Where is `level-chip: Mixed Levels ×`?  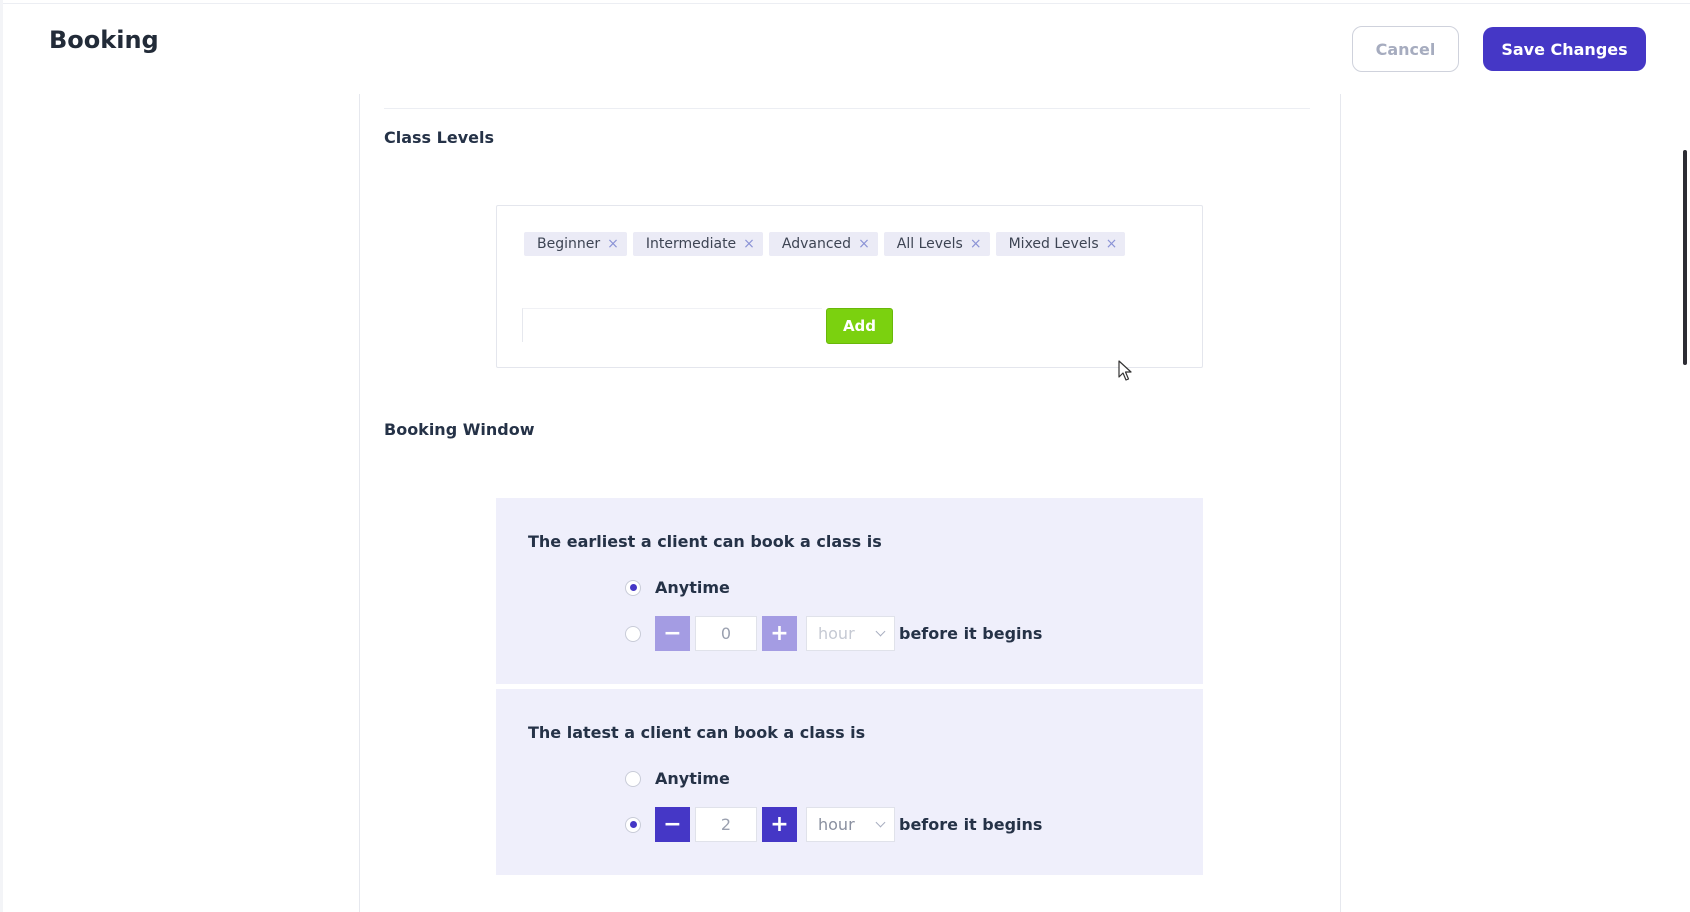 level-chip: Mixed Levels × is located at coordinates (1060, 244).